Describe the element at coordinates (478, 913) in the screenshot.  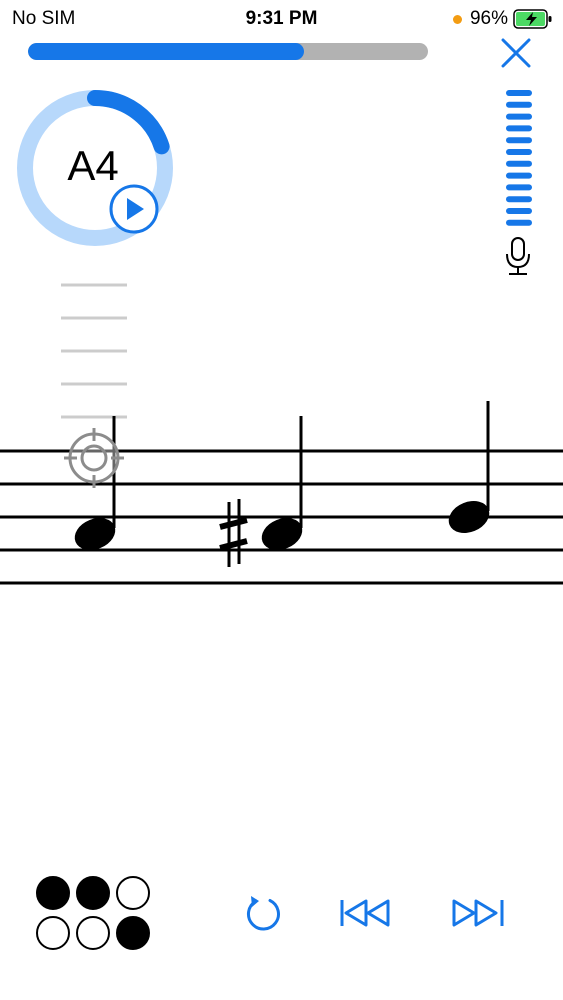
I see `skip-forward-icon` at that location.